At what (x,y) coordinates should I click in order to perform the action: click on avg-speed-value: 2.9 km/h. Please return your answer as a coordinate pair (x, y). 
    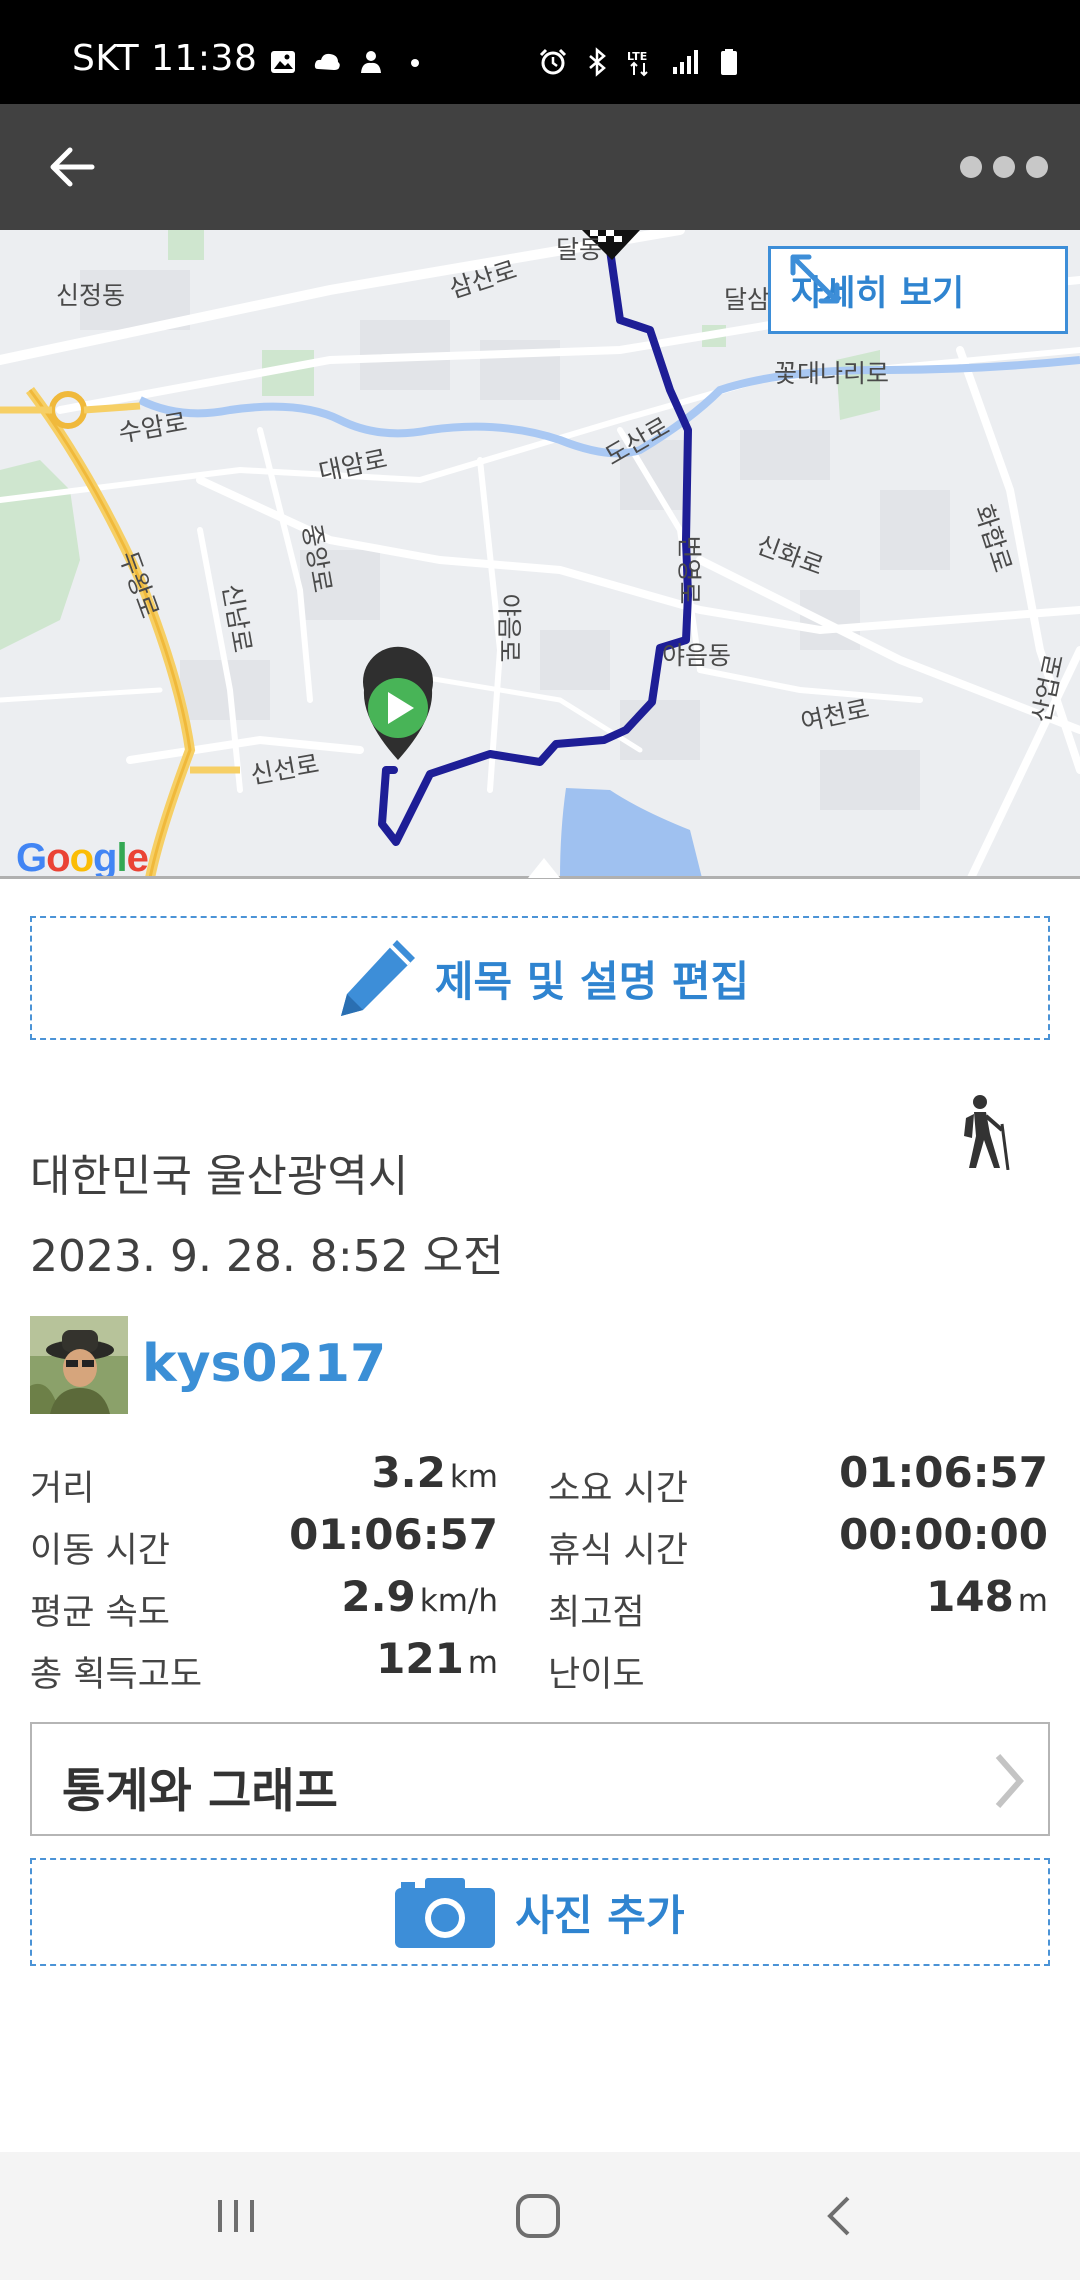
    Looking at the image, I should click on (419, 1596).